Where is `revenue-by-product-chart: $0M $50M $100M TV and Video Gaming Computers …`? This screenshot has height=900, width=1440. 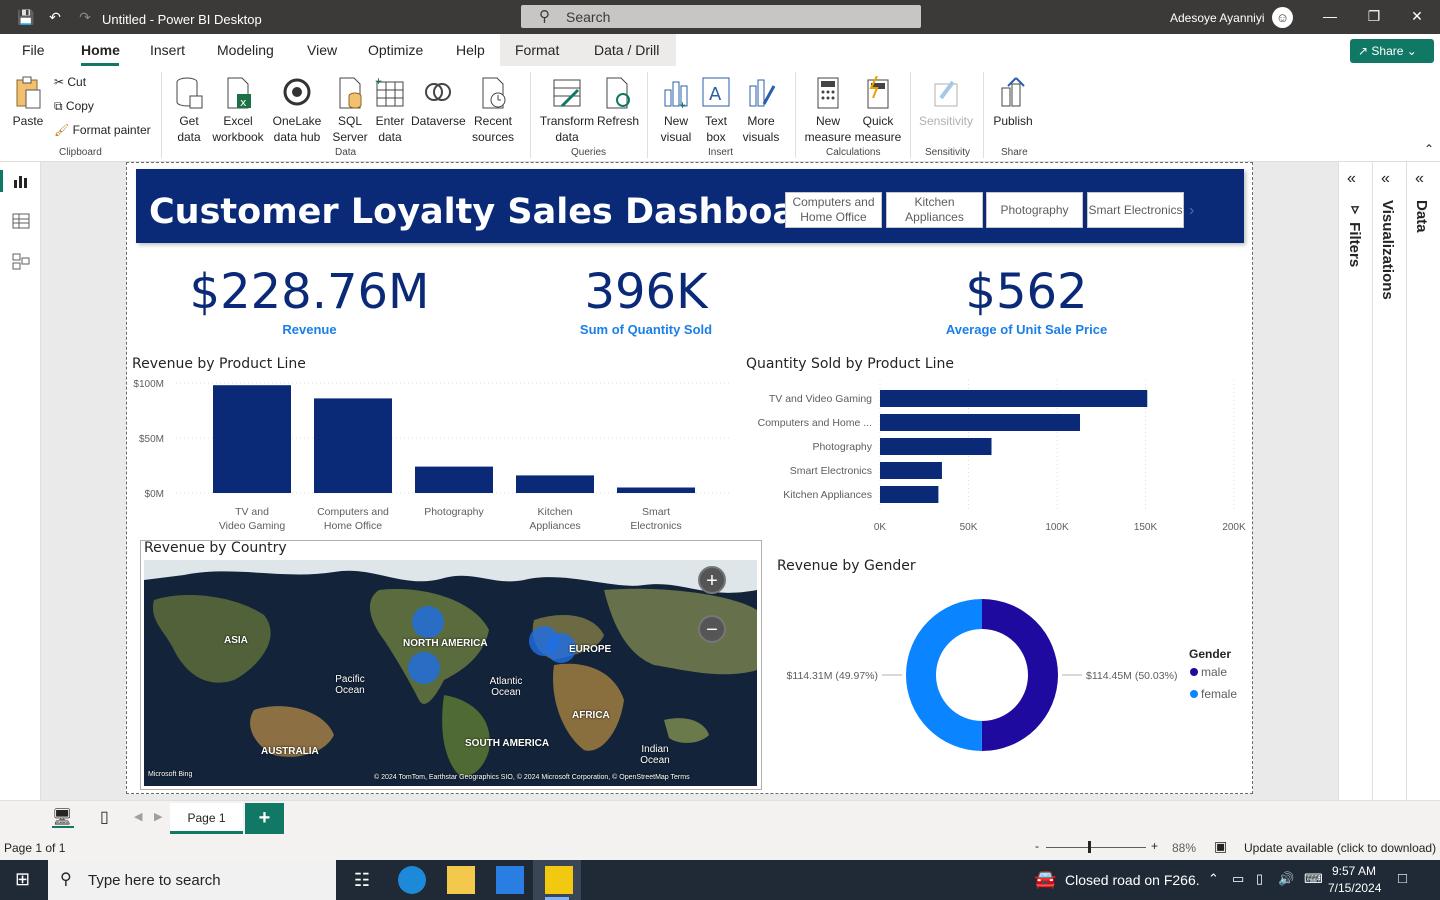
revenue-by-product-chart: $0M $50M $100M TV and Video Gaming Computers … is located at coordinates (431, 456).